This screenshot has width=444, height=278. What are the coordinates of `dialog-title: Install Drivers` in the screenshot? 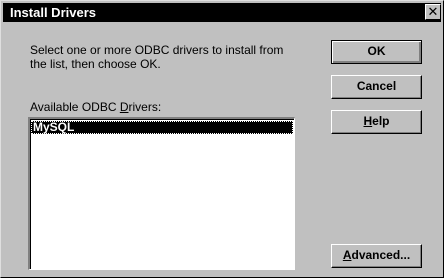 It's located at (53, 12).